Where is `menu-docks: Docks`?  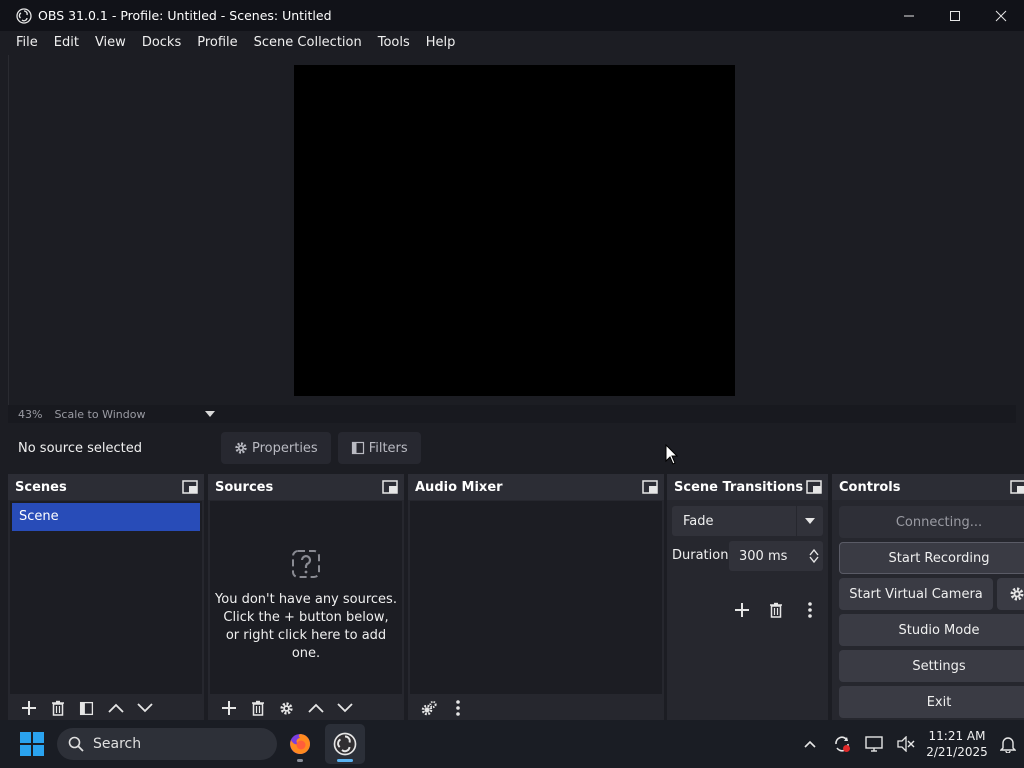 menu-docks: Docks is located at coordinates (161, 43).